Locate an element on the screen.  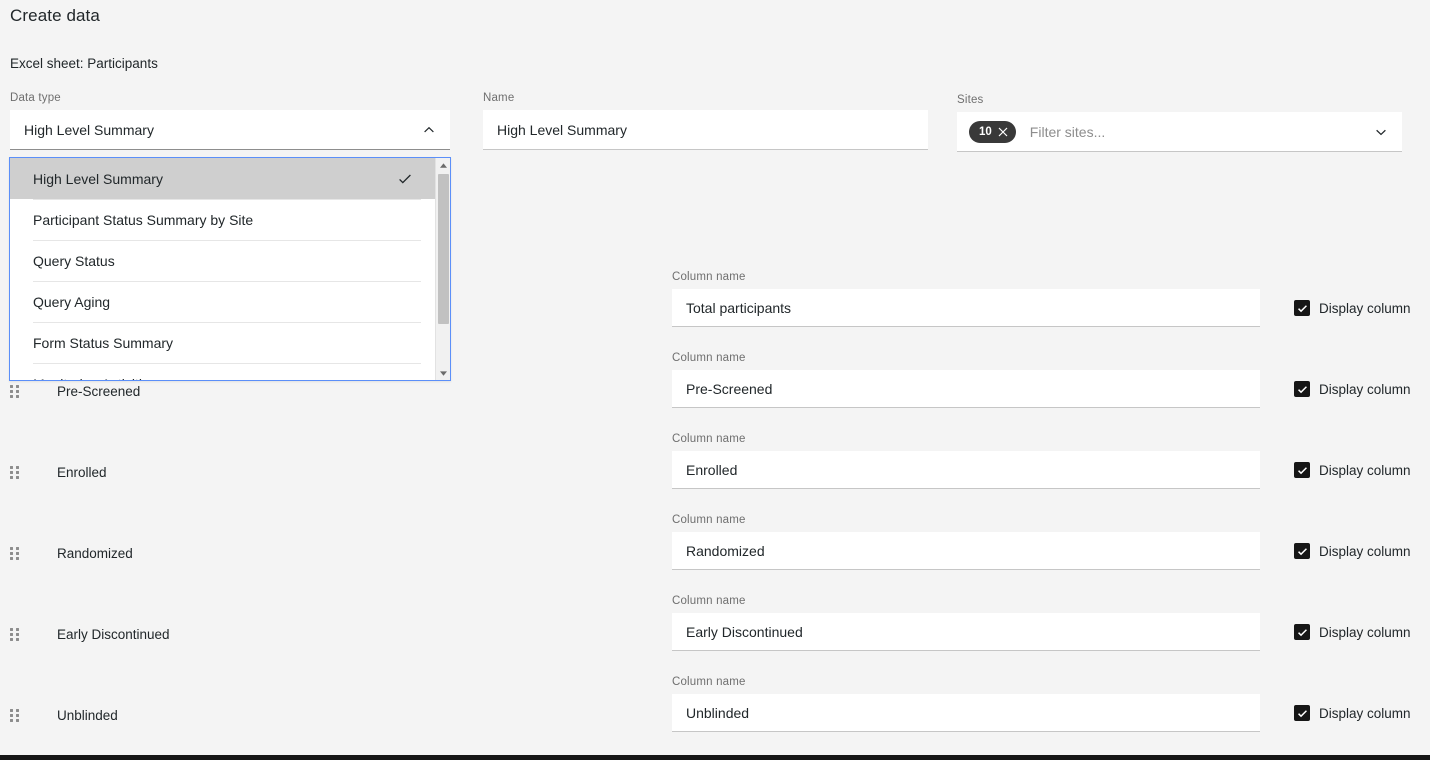
list-item-label: Randomized is located at coordinates (95, 553).